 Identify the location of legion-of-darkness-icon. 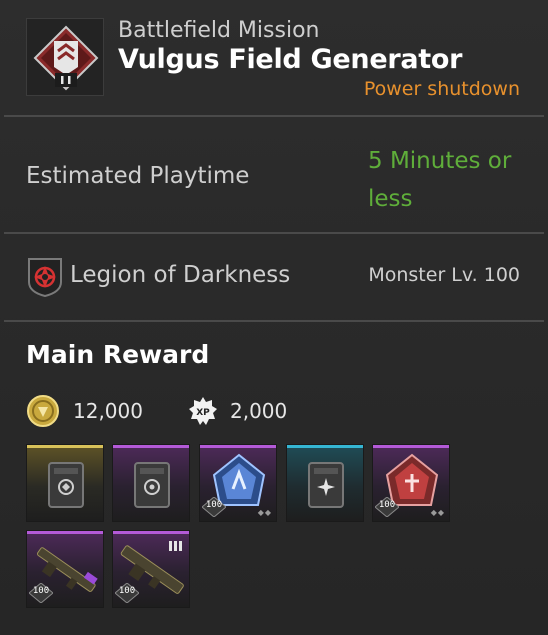
(45, 277).